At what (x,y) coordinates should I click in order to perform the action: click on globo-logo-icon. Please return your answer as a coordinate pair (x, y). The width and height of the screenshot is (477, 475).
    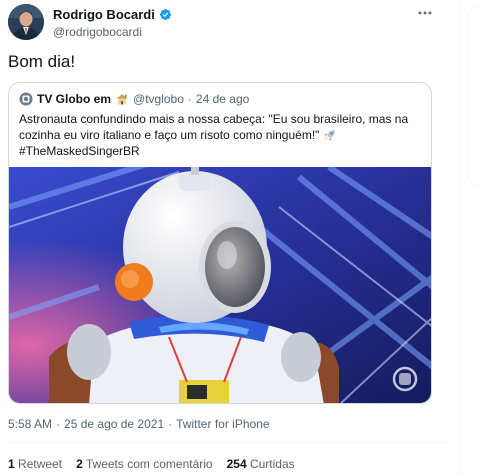
    Looking at the image, I should click on (26, 99).